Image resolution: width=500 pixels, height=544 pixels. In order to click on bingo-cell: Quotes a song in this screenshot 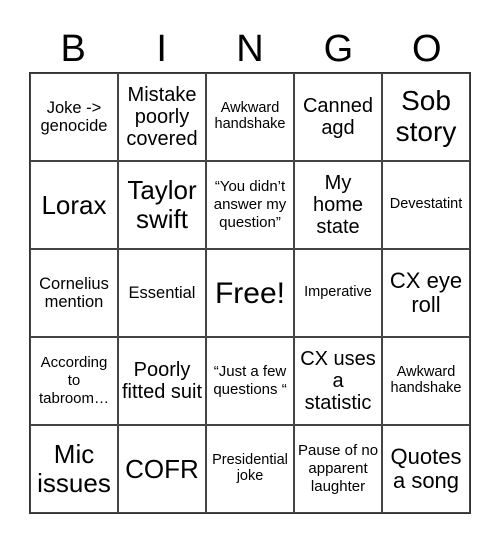, I will do `click(426, 469)`.